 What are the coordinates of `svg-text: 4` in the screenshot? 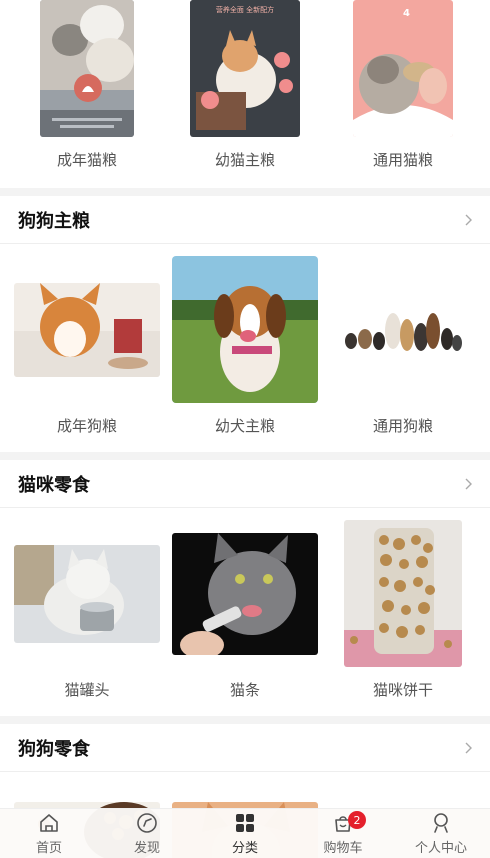 It's located at (406, 13).